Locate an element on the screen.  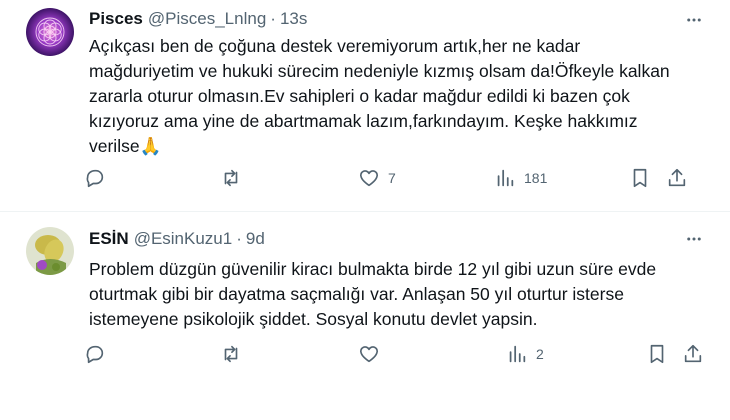
user-handle: @Pisces_Lnlng is located at coordinates (207, 19).